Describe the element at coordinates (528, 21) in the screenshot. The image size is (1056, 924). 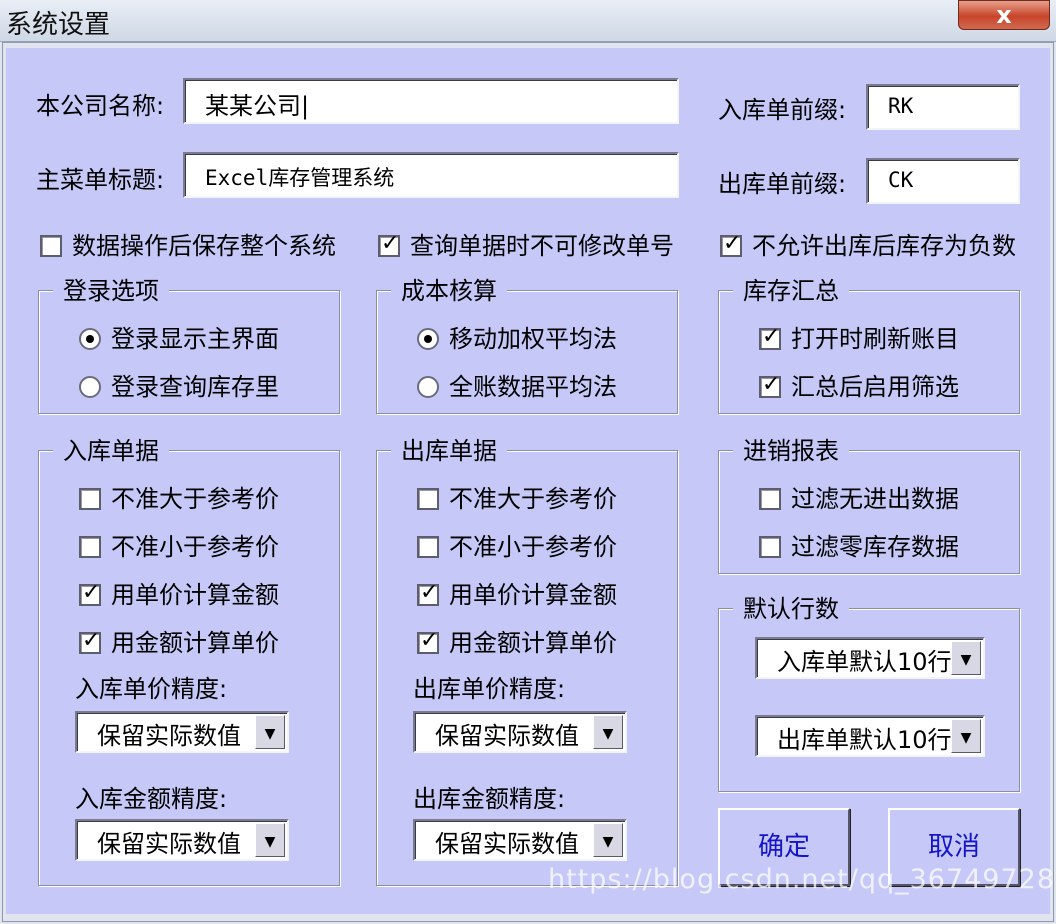
I see `title-bar: 系统设置 x` at that location.